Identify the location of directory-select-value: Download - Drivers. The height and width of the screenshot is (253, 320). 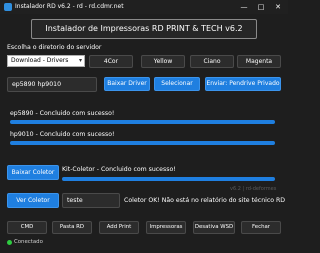
(40, 60).